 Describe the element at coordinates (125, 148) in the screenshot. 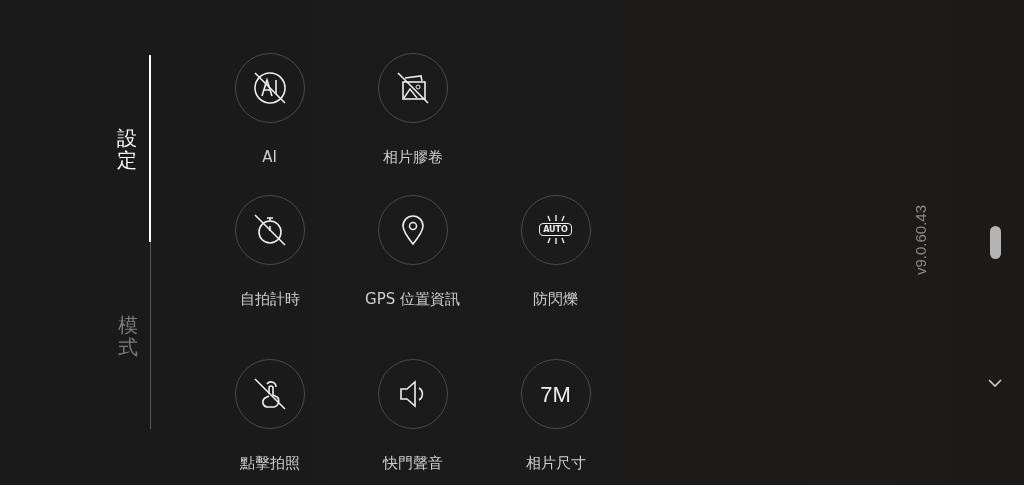

I see `mode-tab: 設定` at that location.